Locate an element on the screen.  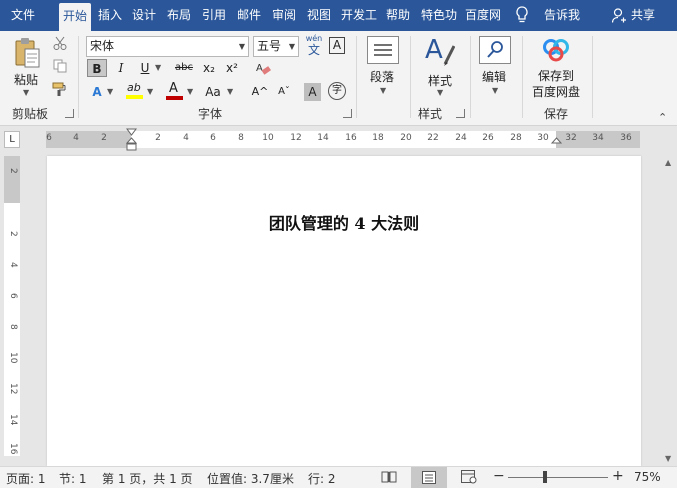
bold-button: B is located at coordinates (97, 68).